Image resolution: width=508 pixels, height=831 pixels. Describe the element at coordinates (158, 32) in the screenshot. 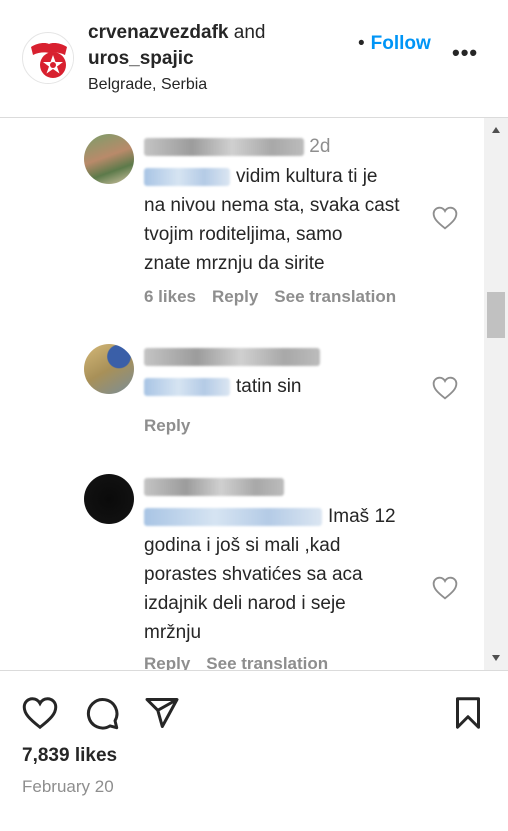

I see `account1-link: crvenazvezdafk` at that location.